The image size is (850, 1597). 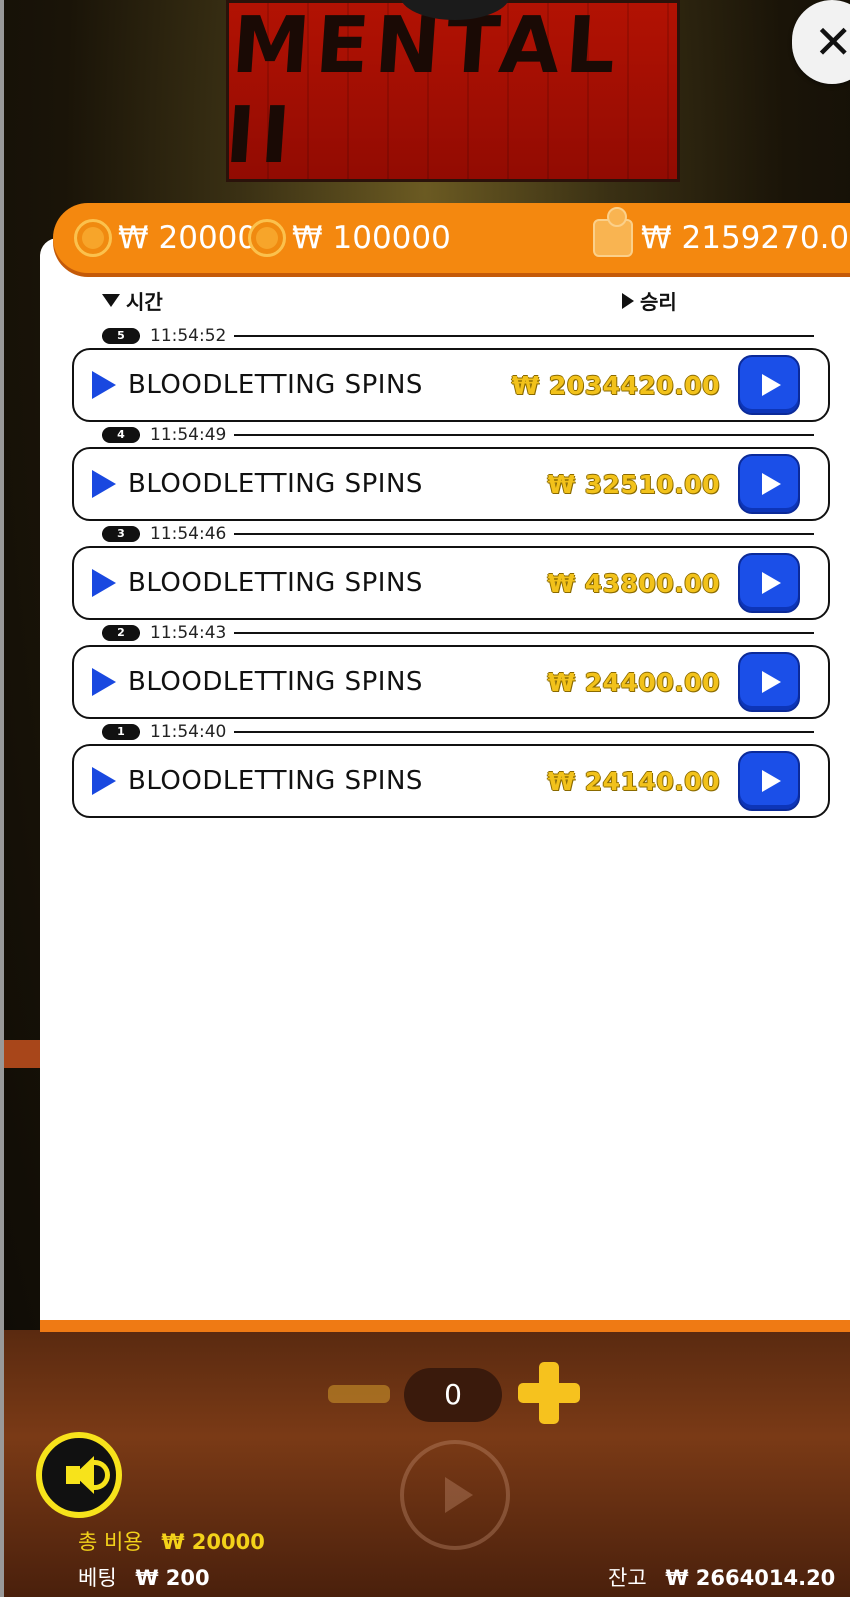 I want to click on list-item: 2 11:54:43 BLOODLETTING SPINS ₩ 24400.00, so click(x=451, y=671).